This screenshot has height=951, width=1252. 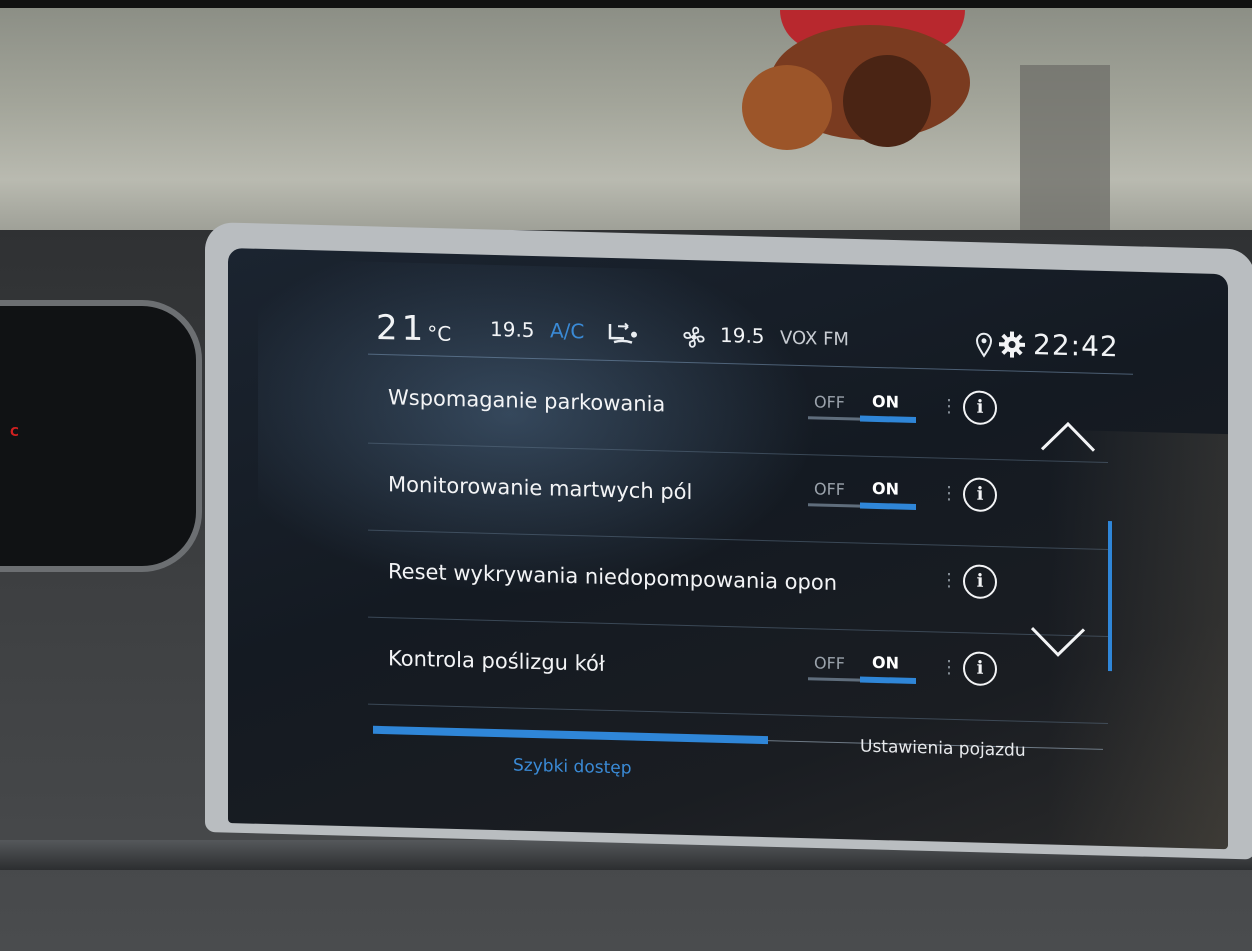 I want to click on tab-vehicle-settings: Ustawienia pojazdu, so click(x=943, y=749).